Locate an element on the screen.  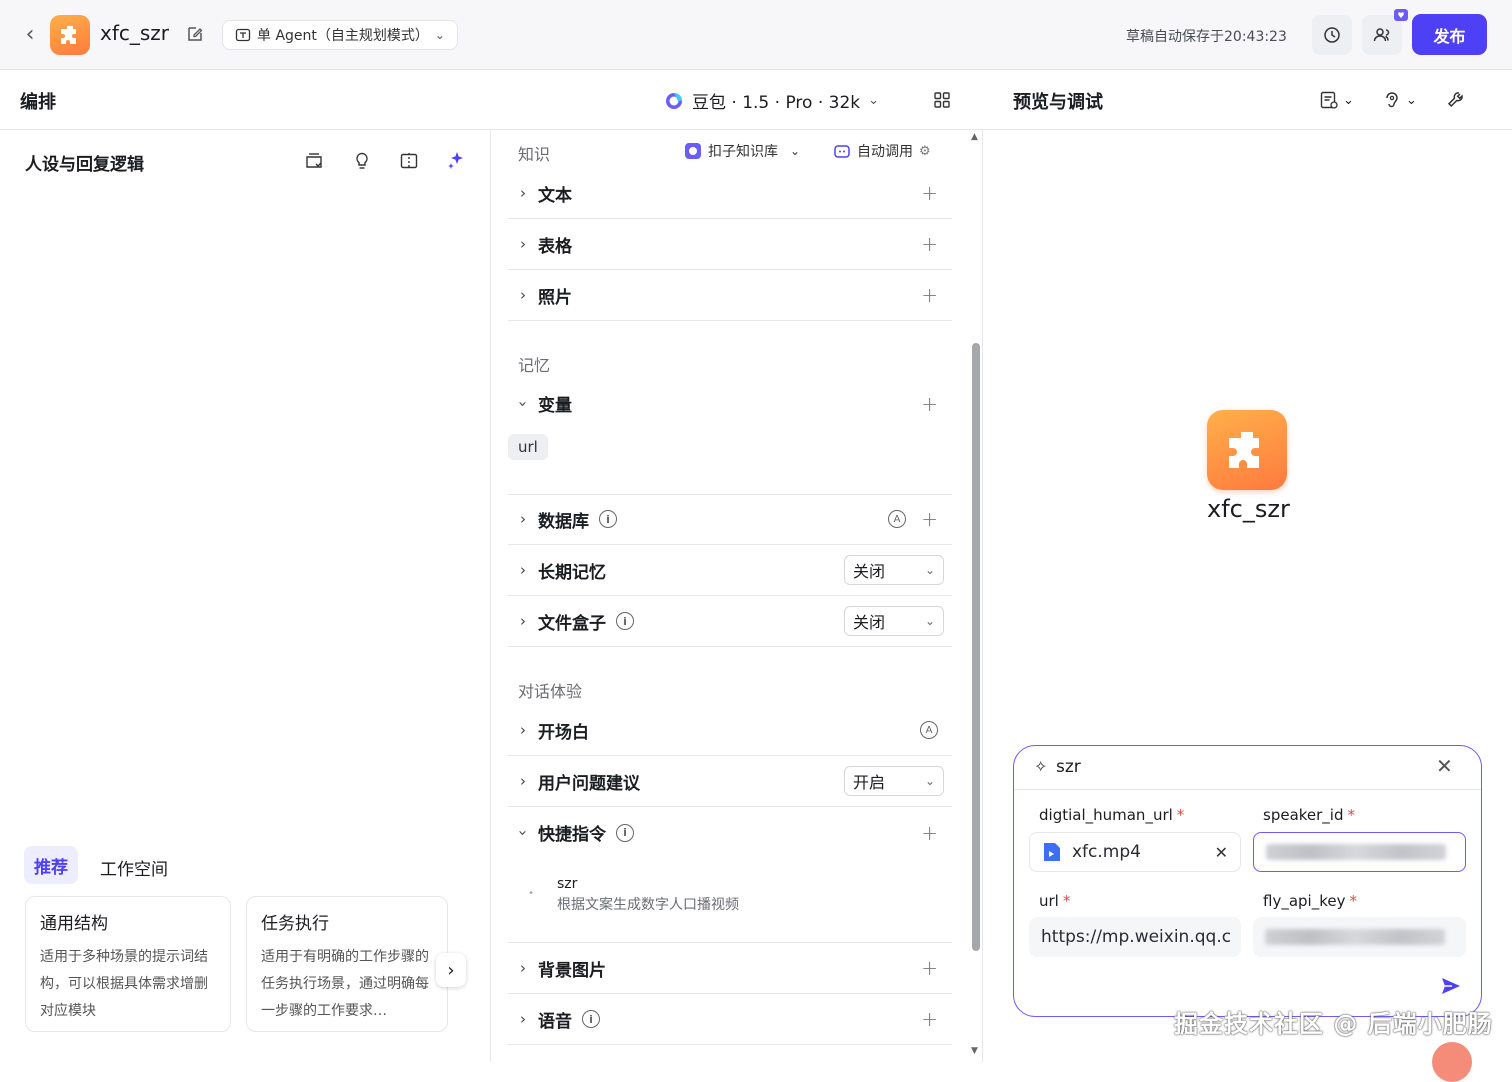
back-arrow-icon: ‹ is located at coordinates (30, 34).